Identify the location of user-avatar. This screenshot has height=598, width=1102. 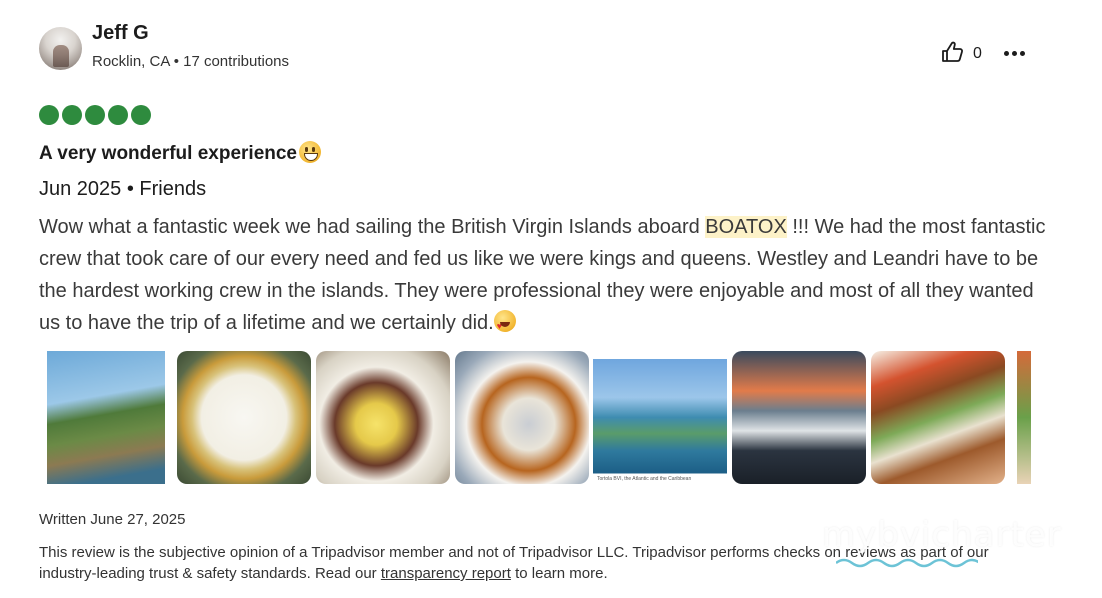
(60, 48).